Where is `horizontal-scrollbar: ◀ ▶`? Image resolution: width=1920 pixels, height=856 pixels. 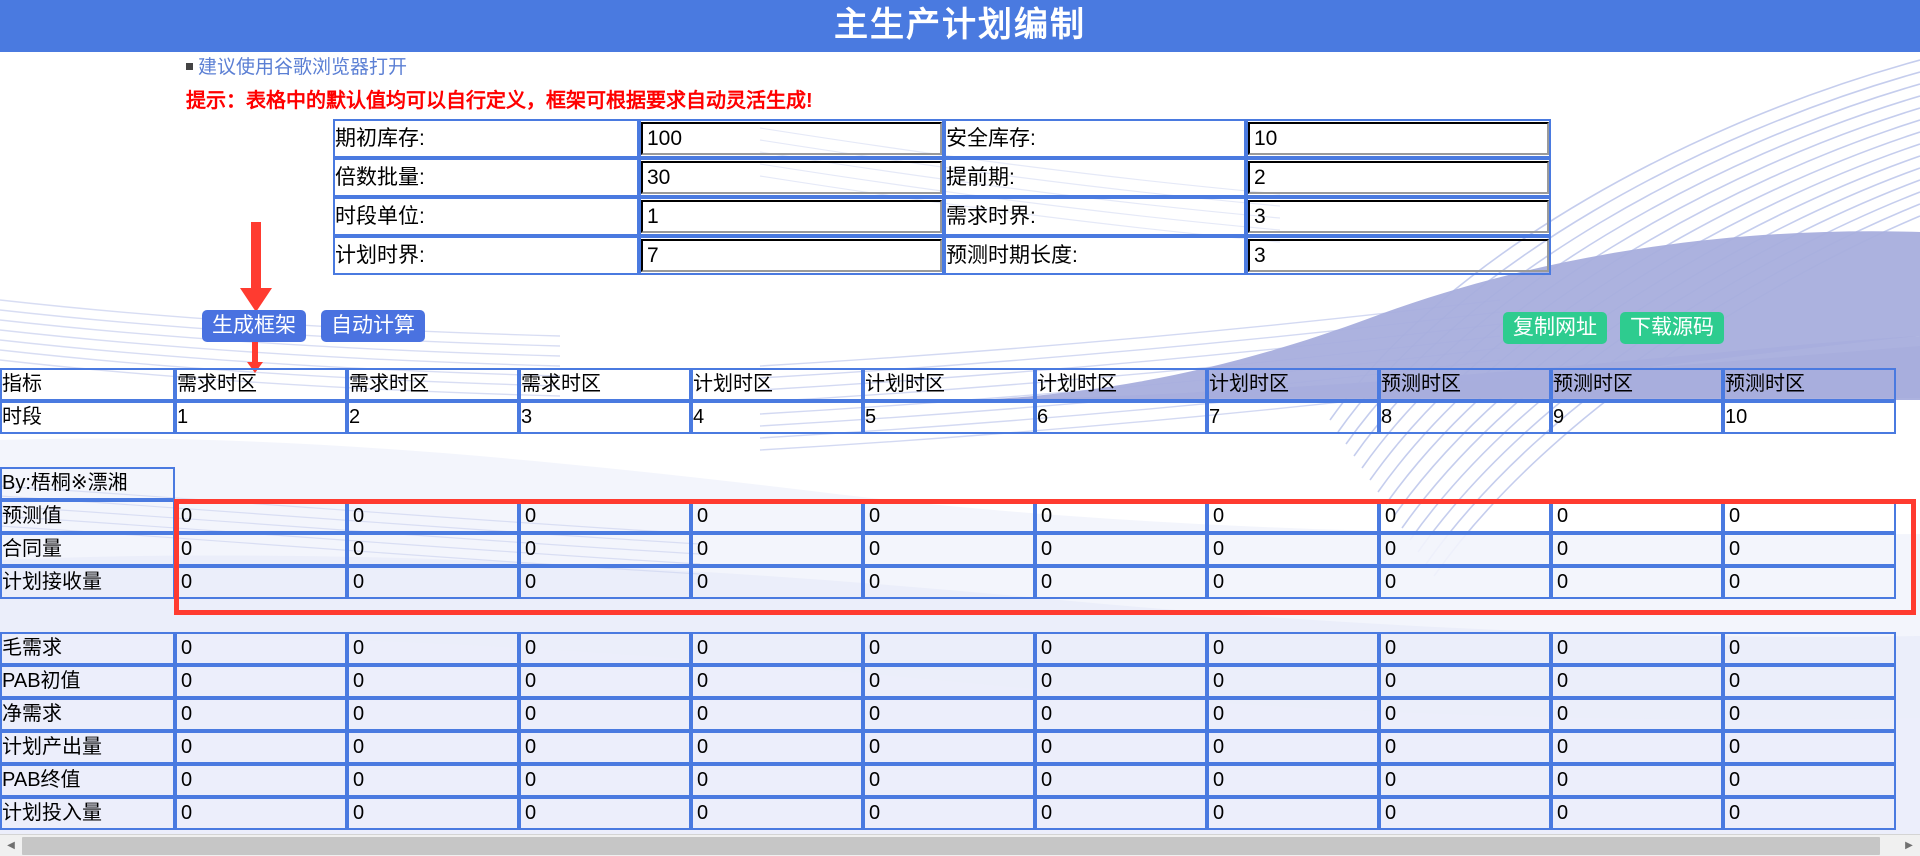 horizontal-scrollbar: ◀ ▶ is located at coordinates (960, 845).